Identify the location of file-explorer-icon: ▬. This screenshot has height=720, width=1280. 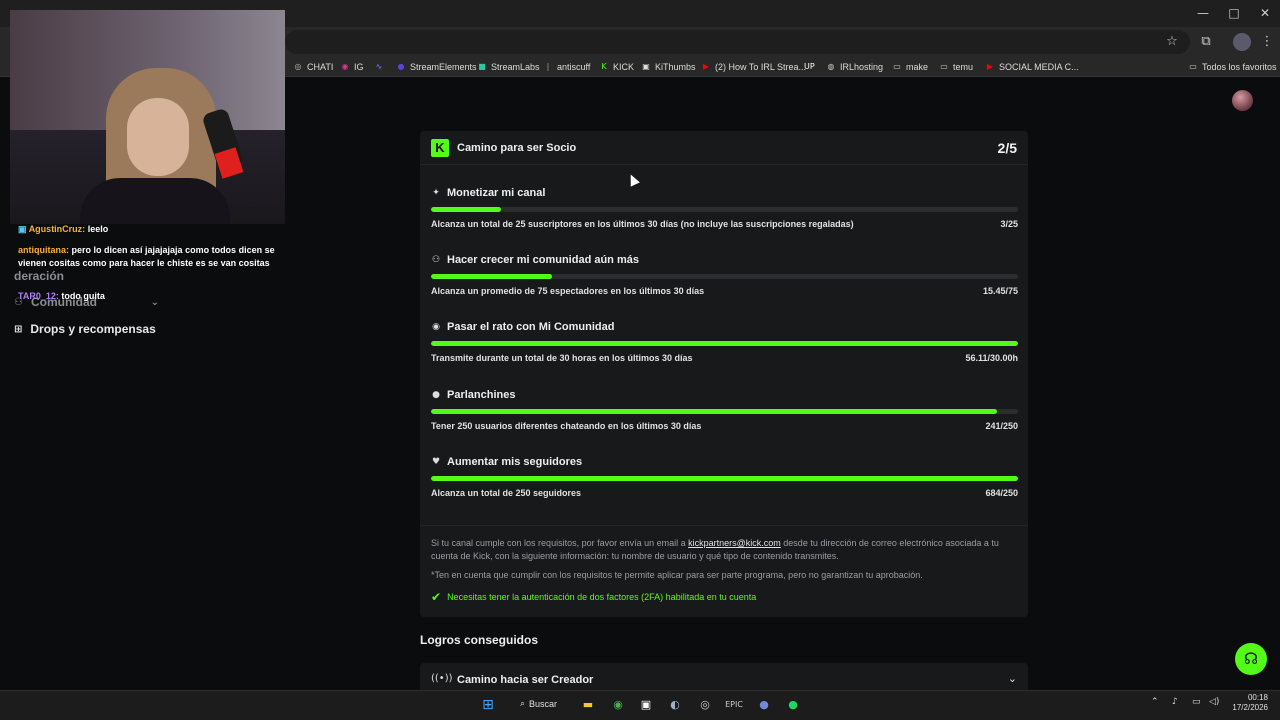
(588, 705).